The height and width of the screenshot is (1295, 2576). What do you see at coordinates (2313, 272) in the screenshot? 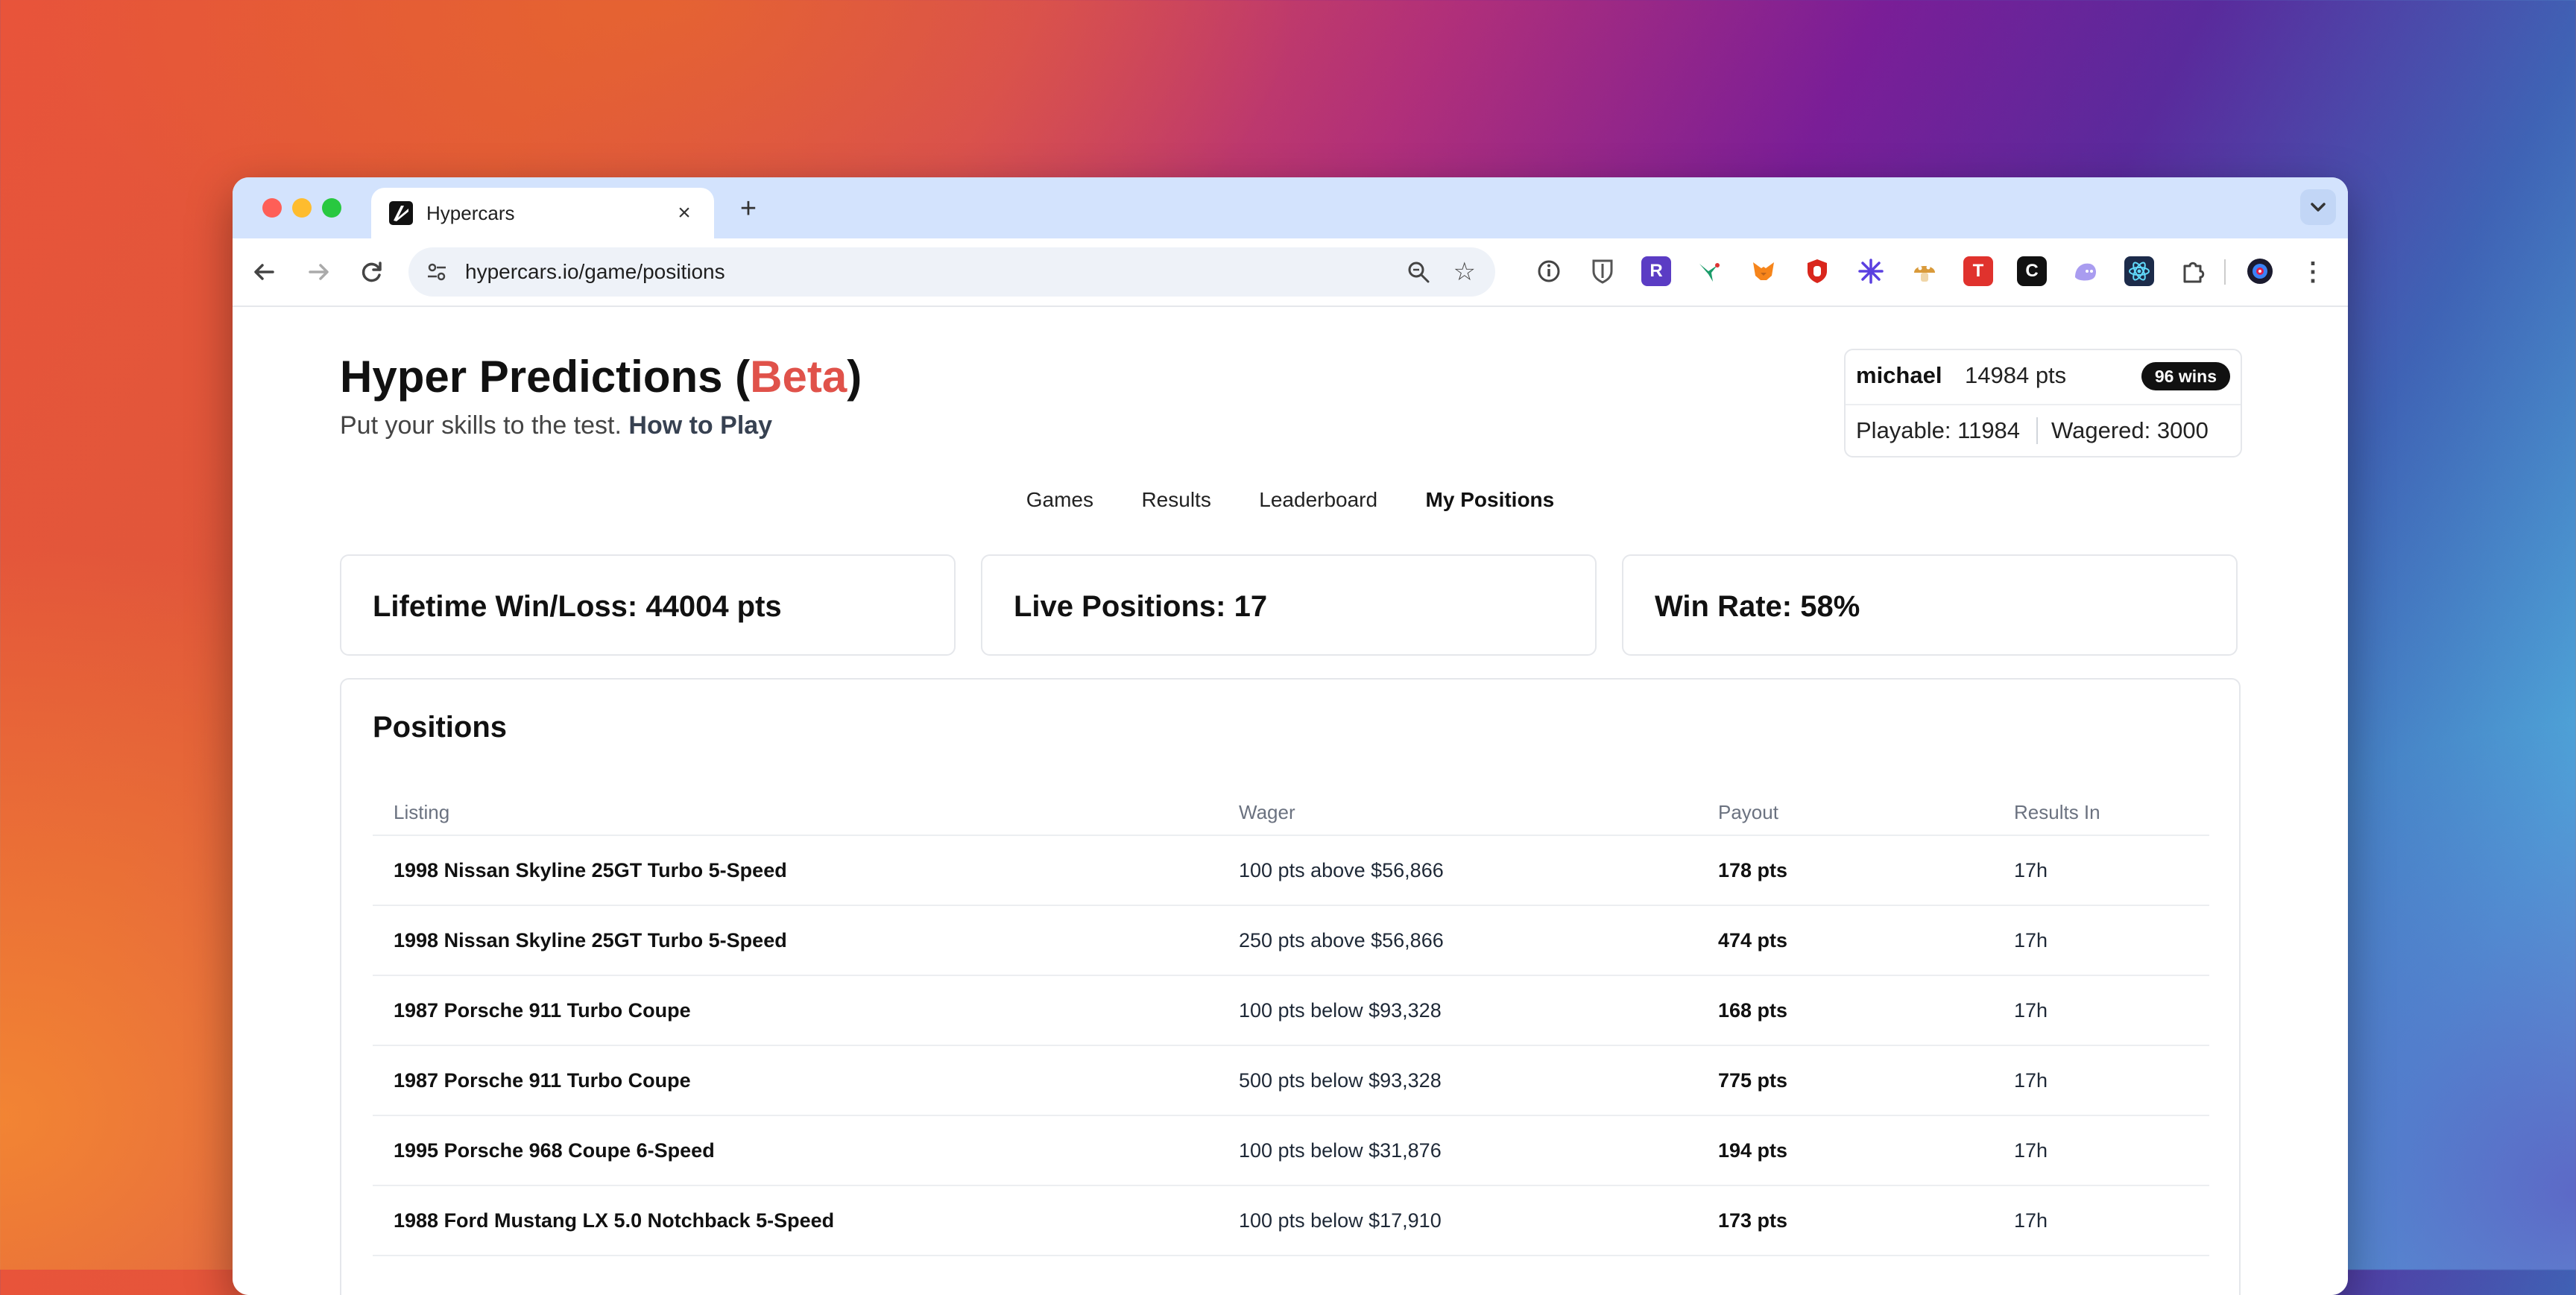
I see `more-menu-icon: ⋮` at bounding box center [2313, 272].